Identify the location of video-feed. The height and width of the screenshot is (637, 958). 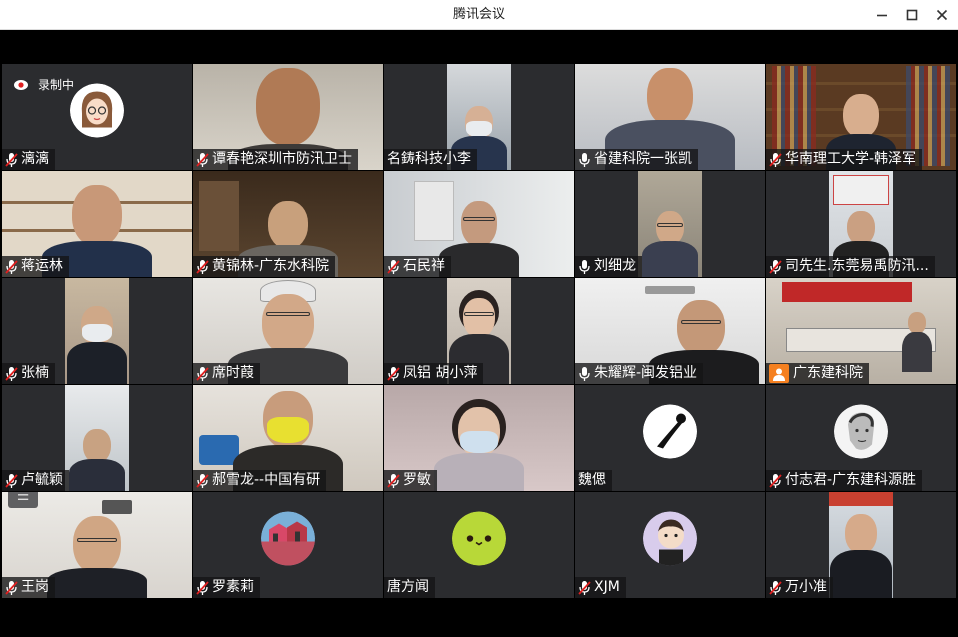
(97, 331).